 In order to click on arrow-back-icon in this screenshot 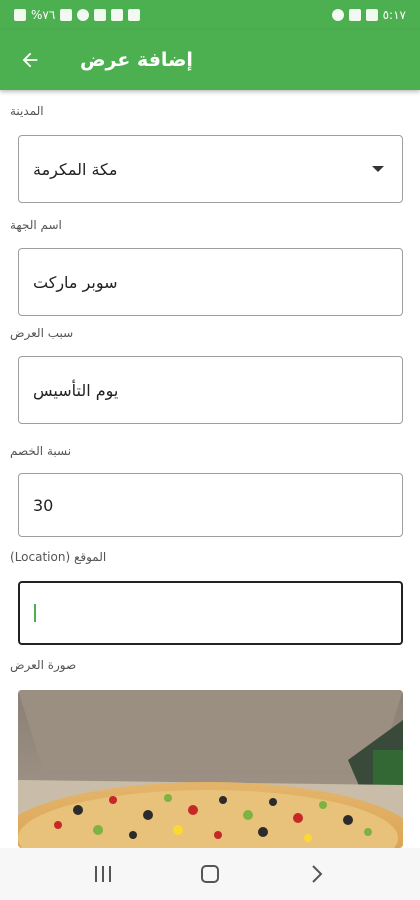, I will do `click(30, 60)`.